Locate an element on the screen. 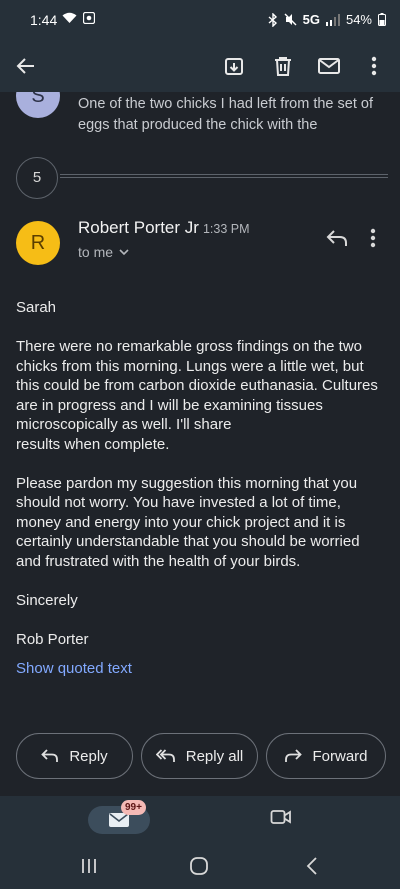 Image resolution: width=400 pixels, height=889 pixels. sender-line: Robert Porter Jr 1:33 PM is located at coordinates (164, 228).